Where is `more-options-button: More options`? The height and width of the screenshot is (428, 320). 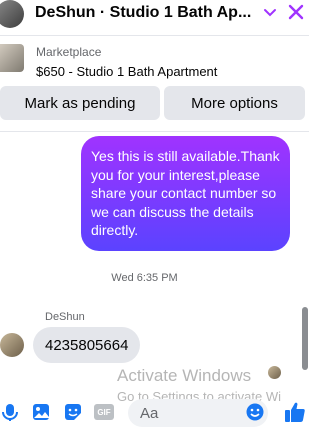
more-options-button: More options is located at coordinates (234, 103).